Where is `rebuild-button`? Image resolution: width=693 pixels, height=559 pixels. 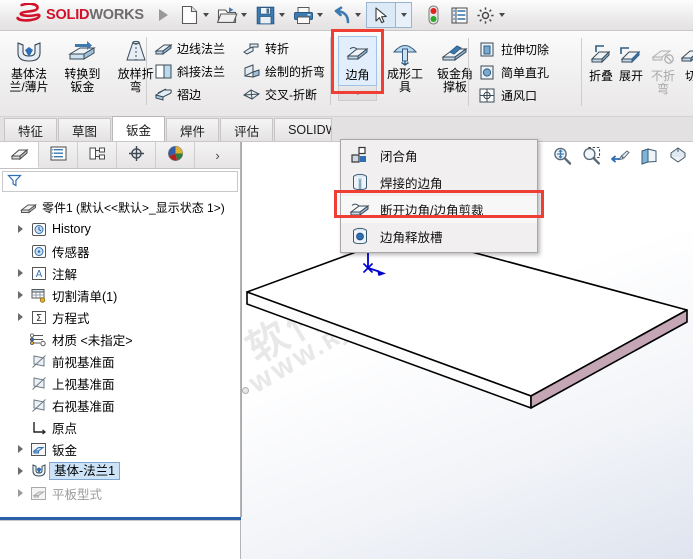 rebuild-button is located at coordinates (433, 15).